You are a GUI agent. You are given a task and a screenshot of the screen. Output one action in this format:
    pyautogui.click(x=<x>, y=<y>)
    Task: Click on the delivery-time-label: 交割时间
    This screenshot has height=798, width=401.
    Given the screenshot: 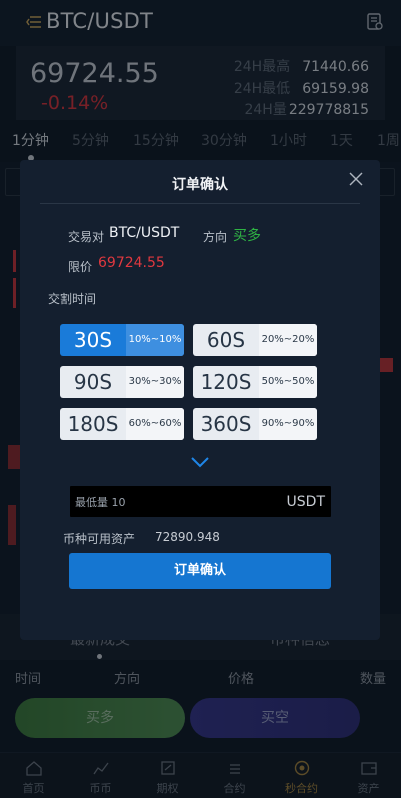 What is the action you would take?
    pyautogui.click(x=72, y=299)
    